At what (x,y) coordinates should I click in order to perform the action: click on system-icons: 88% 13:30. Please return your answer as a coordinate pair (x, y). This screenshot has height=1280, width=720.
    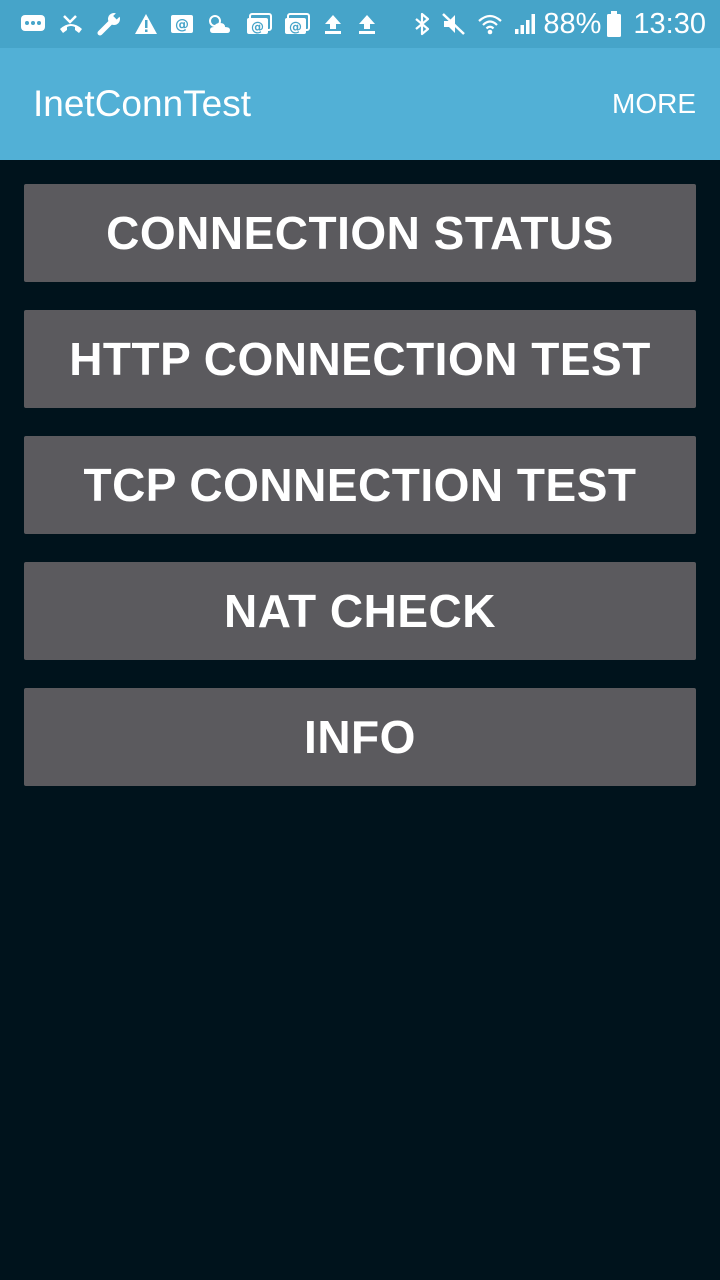
    Looking at the image, I should click on (554, 23).